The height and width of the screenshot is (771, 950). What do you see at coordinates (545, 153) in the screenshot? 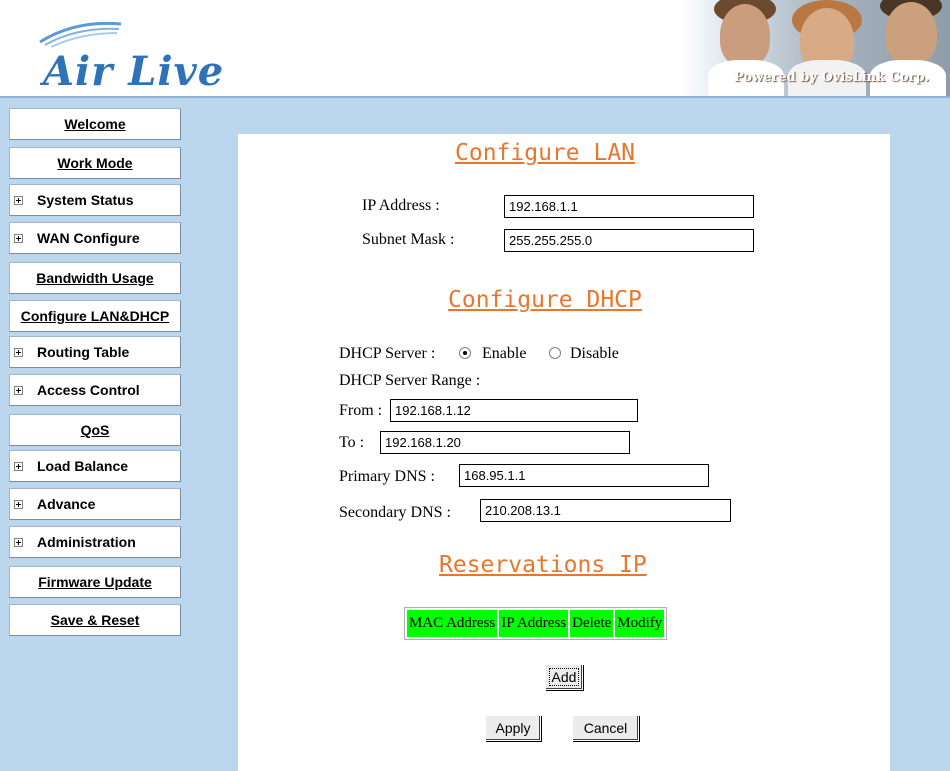
I see `configure-lan-title: Configure LAN` at bounding box center [545, 153].